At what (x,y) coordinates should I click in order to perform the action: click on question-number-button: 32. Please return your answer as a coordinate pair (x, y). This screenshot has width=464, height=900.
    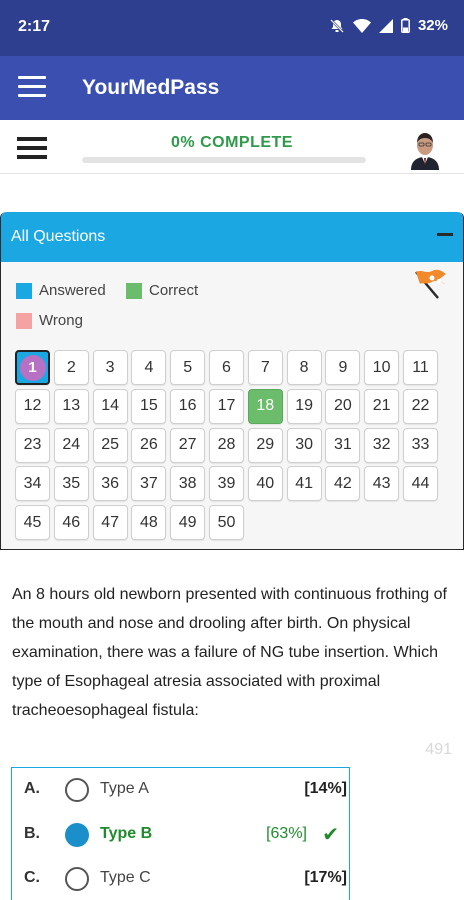
    Looking at the image, I should click on (382, 445).